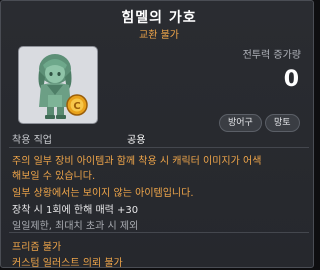 This screenshot has height=270, width=320. What do you see at coordinates (240, 123) in the screenshot?
I see `tag-armor: 방어구` at bounding box center [240, 123].